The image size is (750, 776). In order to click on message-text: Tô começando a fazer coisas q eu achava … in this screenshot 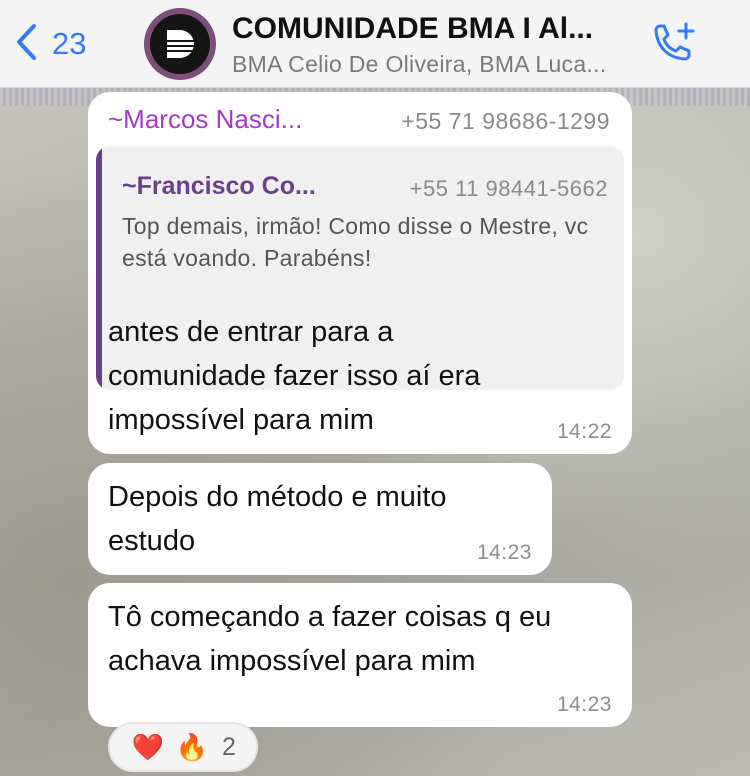, I will do `click(330, 639)`.